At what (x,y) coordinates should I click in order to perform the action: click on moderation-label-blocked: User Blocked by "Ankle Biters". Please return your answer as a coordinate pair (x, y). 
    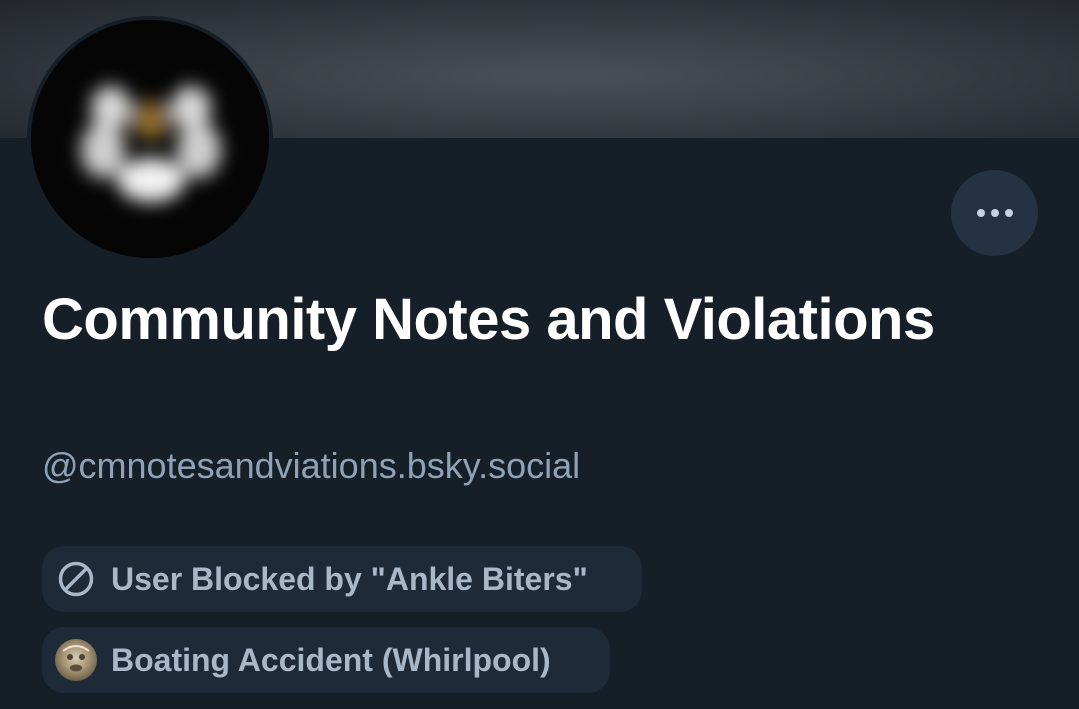
    Looking at the image, I should click on (342, 579).